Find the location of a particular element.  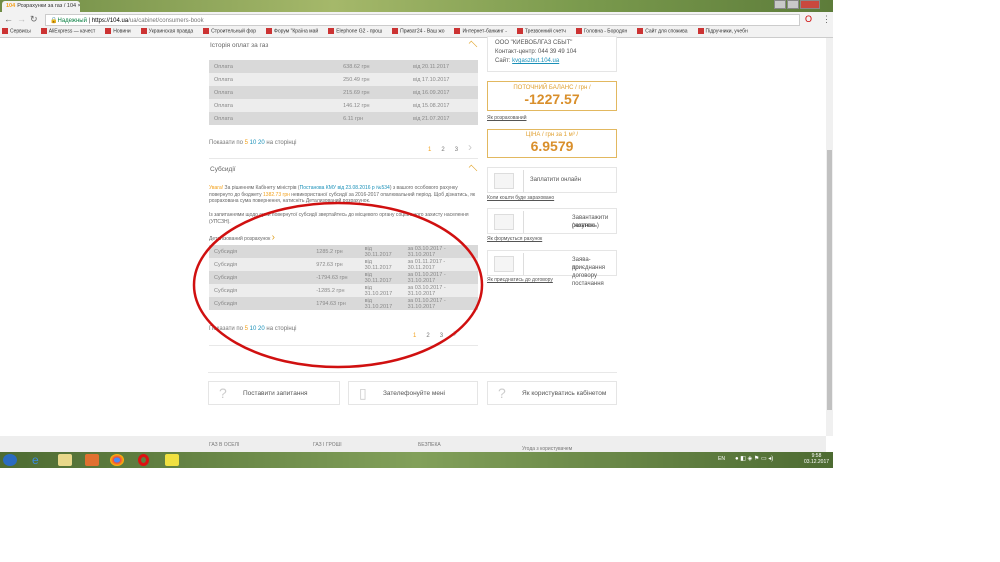

media-player-icon is located at coordinates (92, 460).